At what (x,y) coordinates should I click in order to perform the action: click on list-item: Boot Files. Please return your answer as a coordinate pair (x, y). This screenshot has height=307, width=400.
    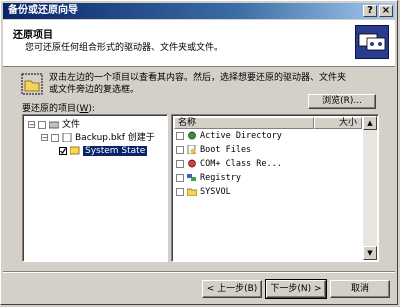
    Looking at the image, I should click on (213, 150).